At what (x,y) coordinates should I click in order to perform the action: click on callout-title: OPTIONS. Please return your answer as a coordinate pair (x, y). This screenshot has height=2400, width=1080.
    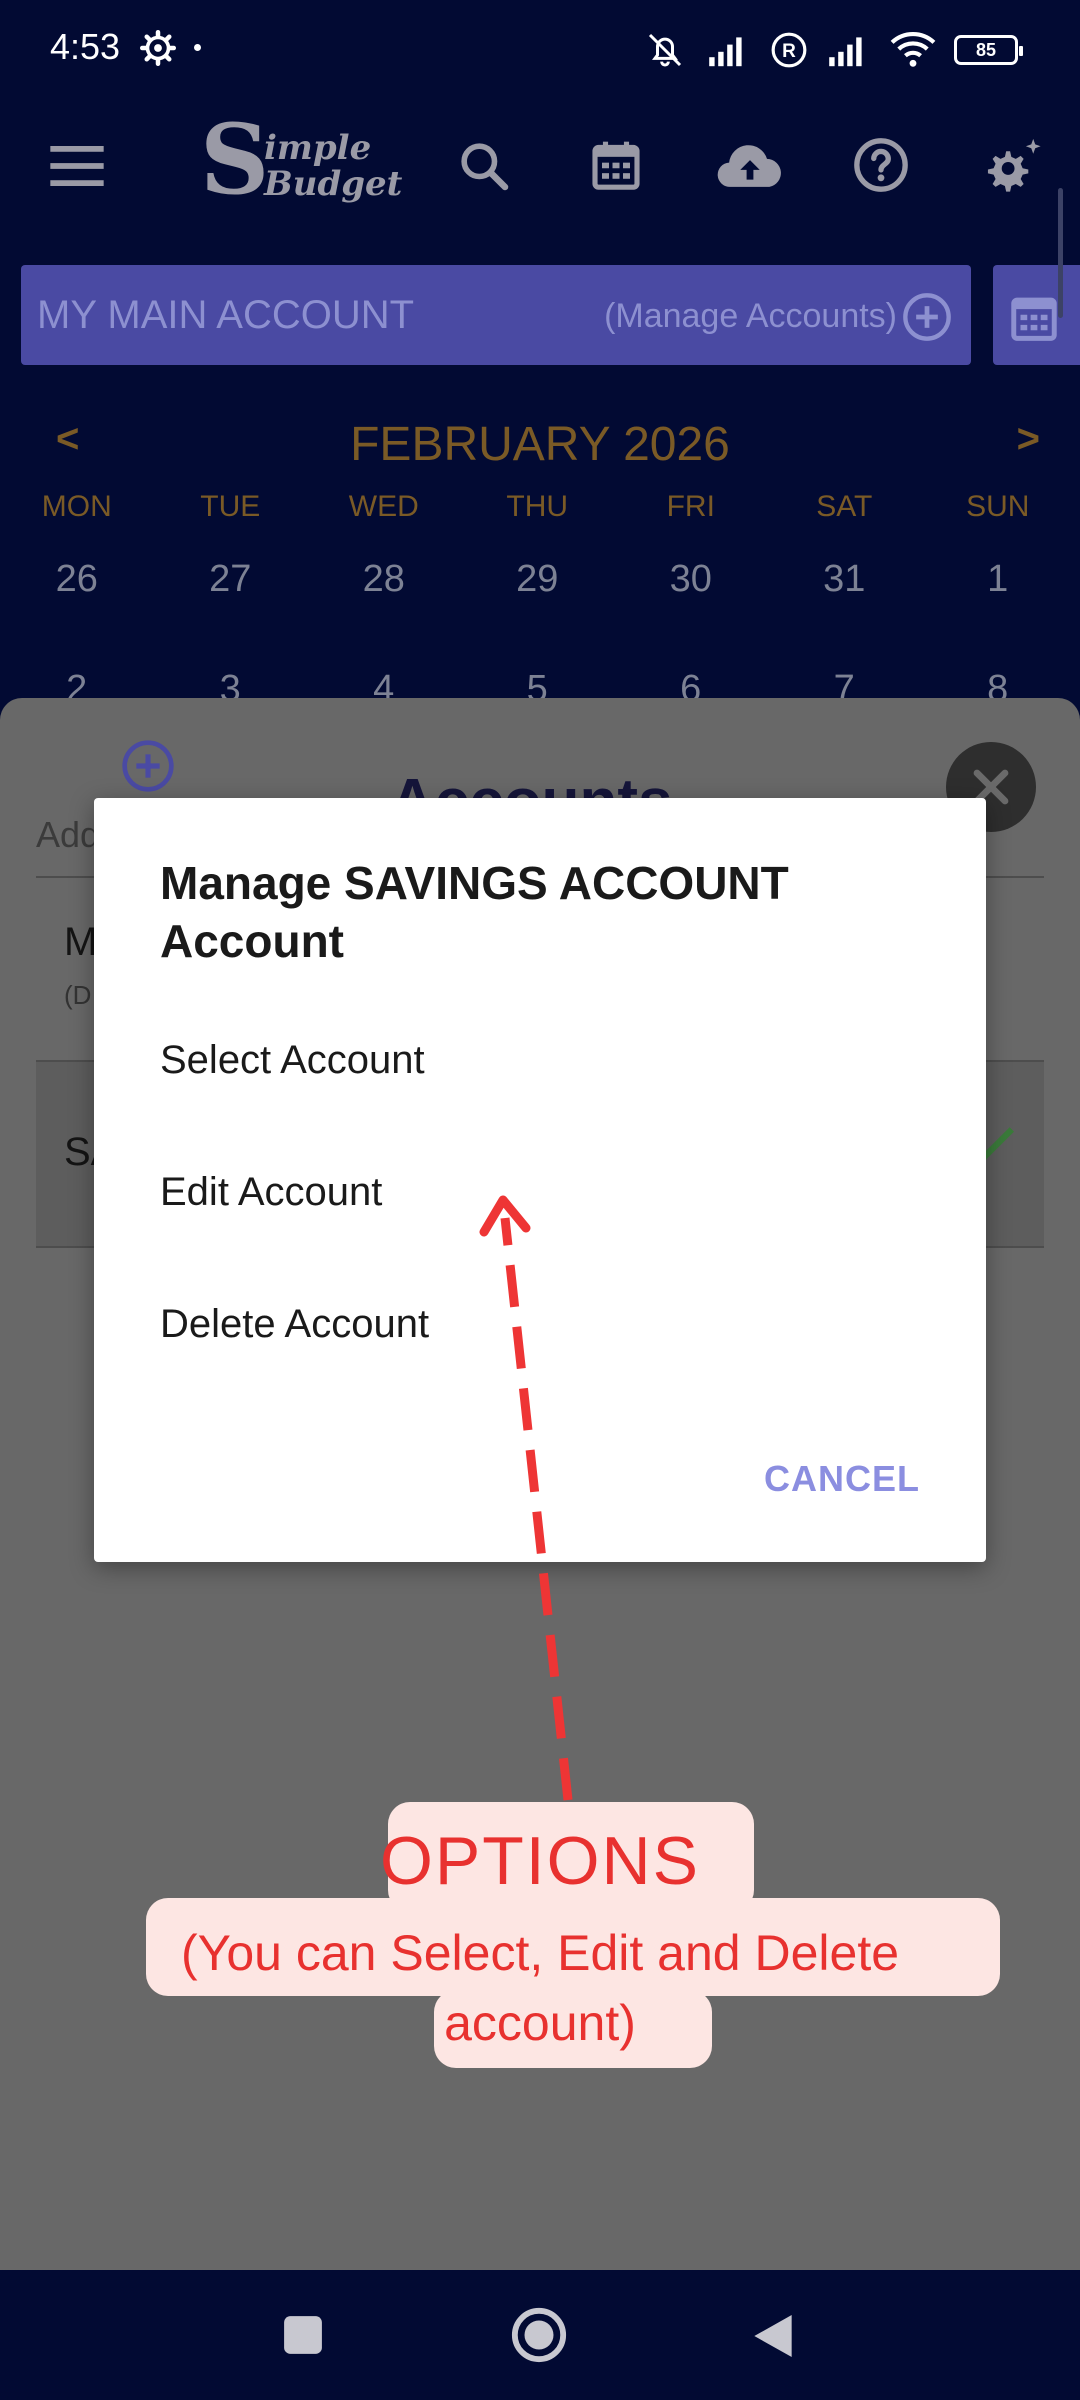
    Looking at the image, I should click on (540, 1861).